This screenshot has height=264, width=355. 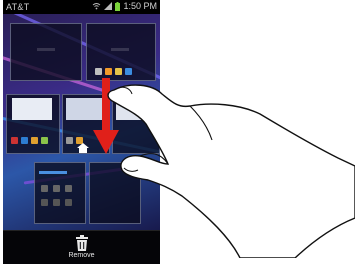 What do you see at coordinates (108, 6) in the screenshot?
I see `signal-icon` at bounding box center [108, 6].